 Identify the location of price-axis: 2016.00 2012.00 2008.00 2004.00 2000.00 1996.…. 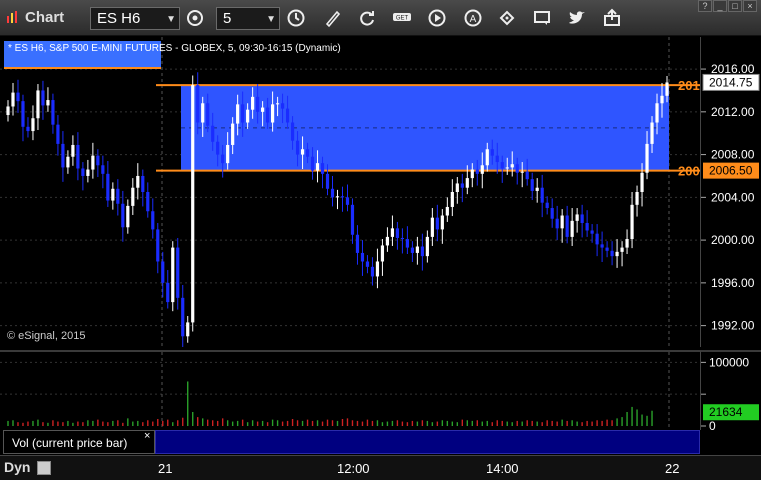
(730, 192).